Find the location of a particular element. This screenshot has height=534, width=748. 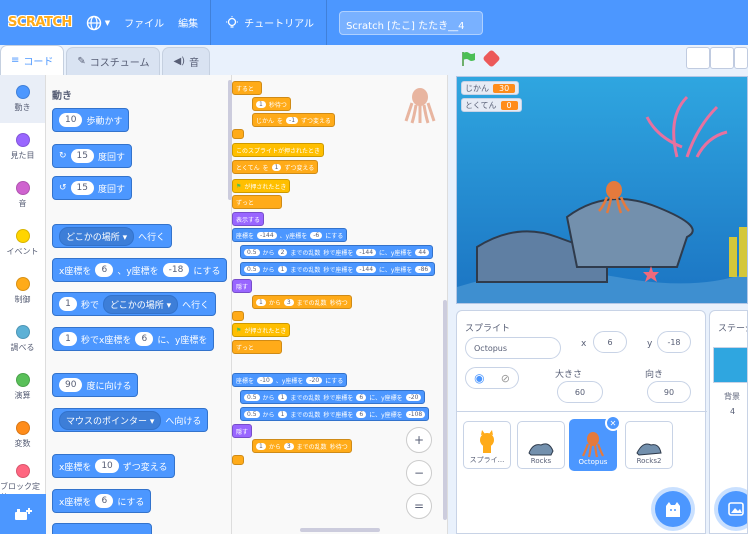

zoom-in-button: + is located at coordinates (419, 440).